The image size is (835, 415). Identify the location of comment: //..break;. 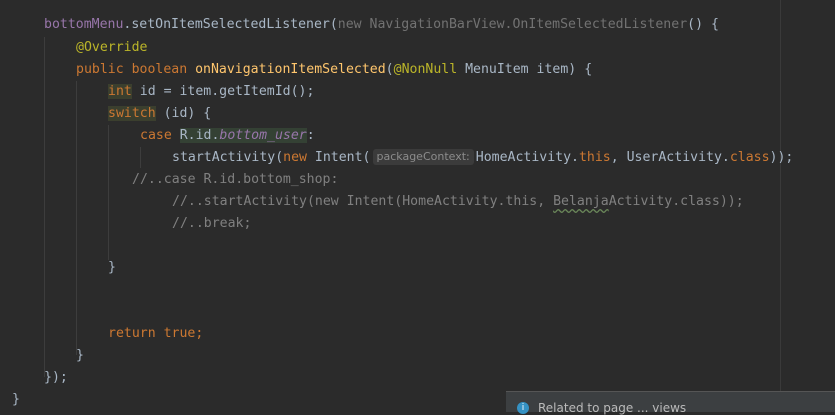
(212, 223).